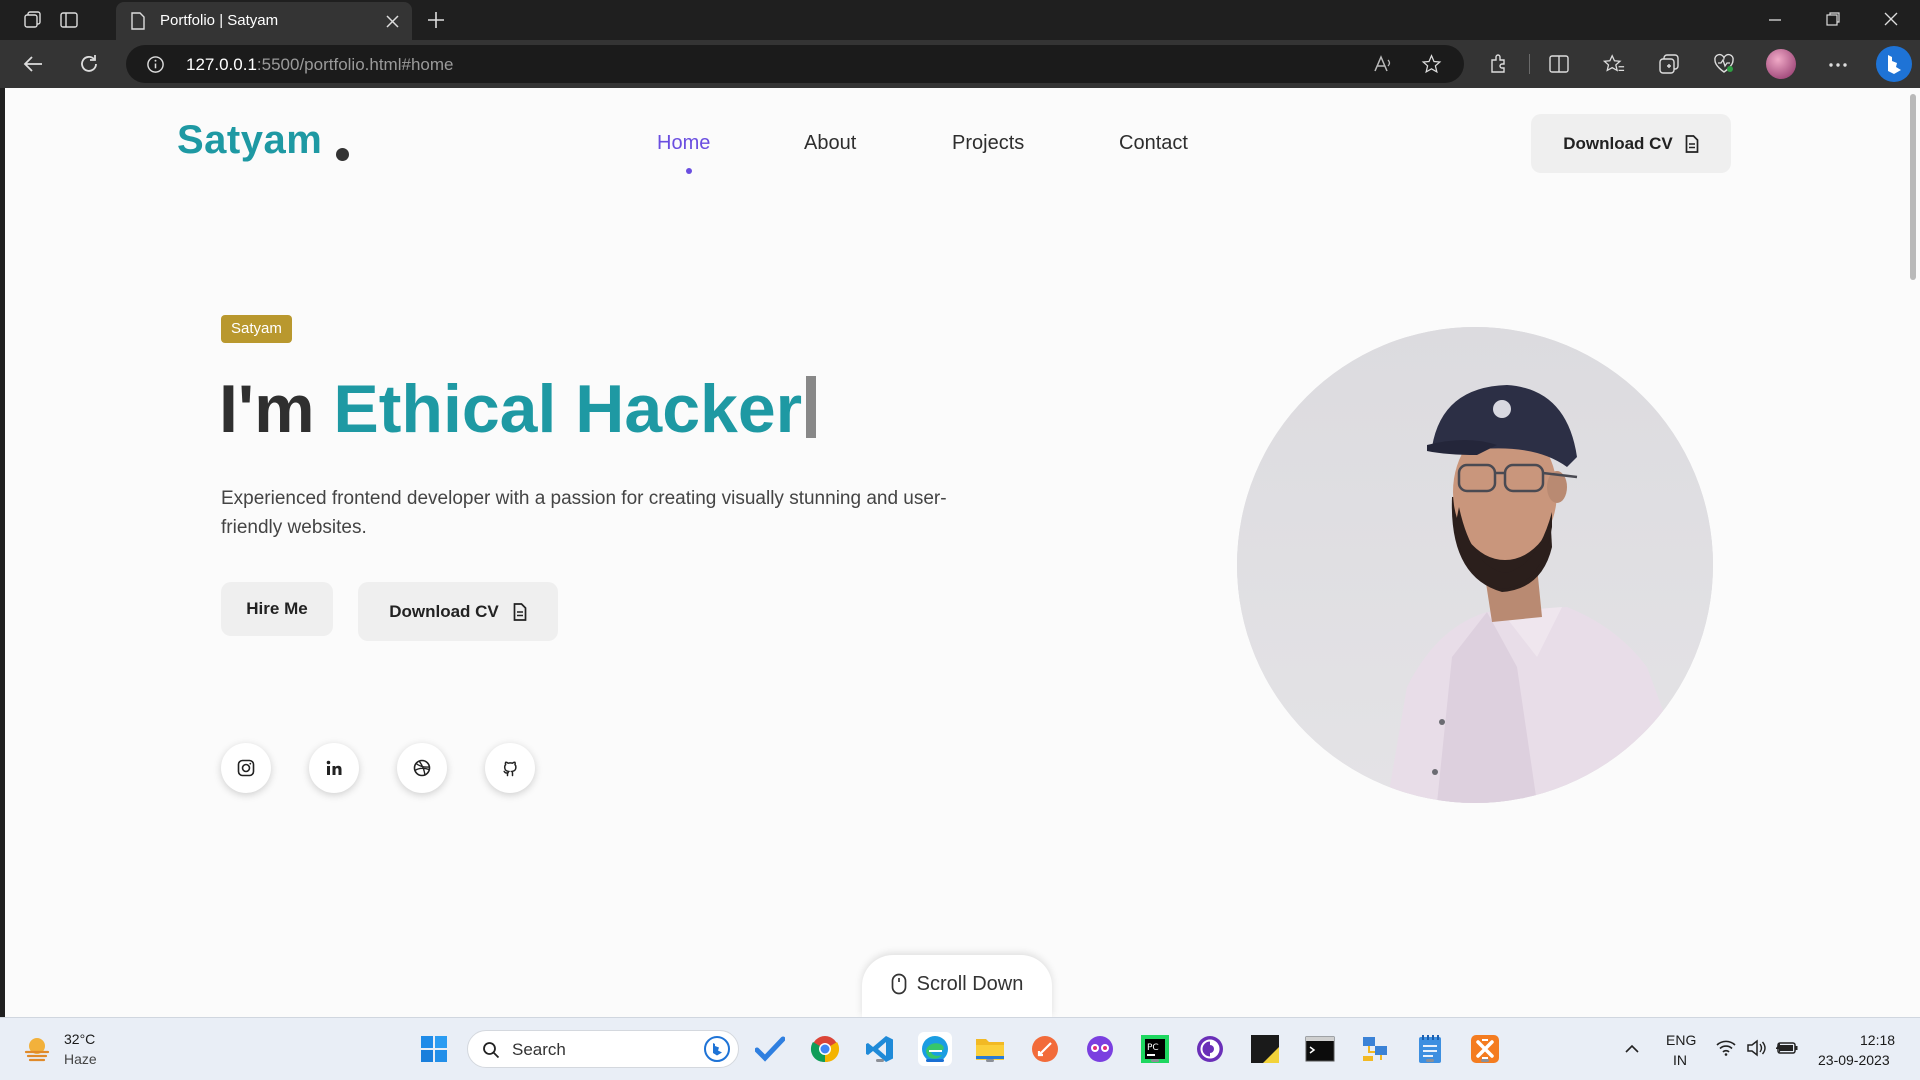  I want to click on scrollbar-thumb, so click(1913, 187).